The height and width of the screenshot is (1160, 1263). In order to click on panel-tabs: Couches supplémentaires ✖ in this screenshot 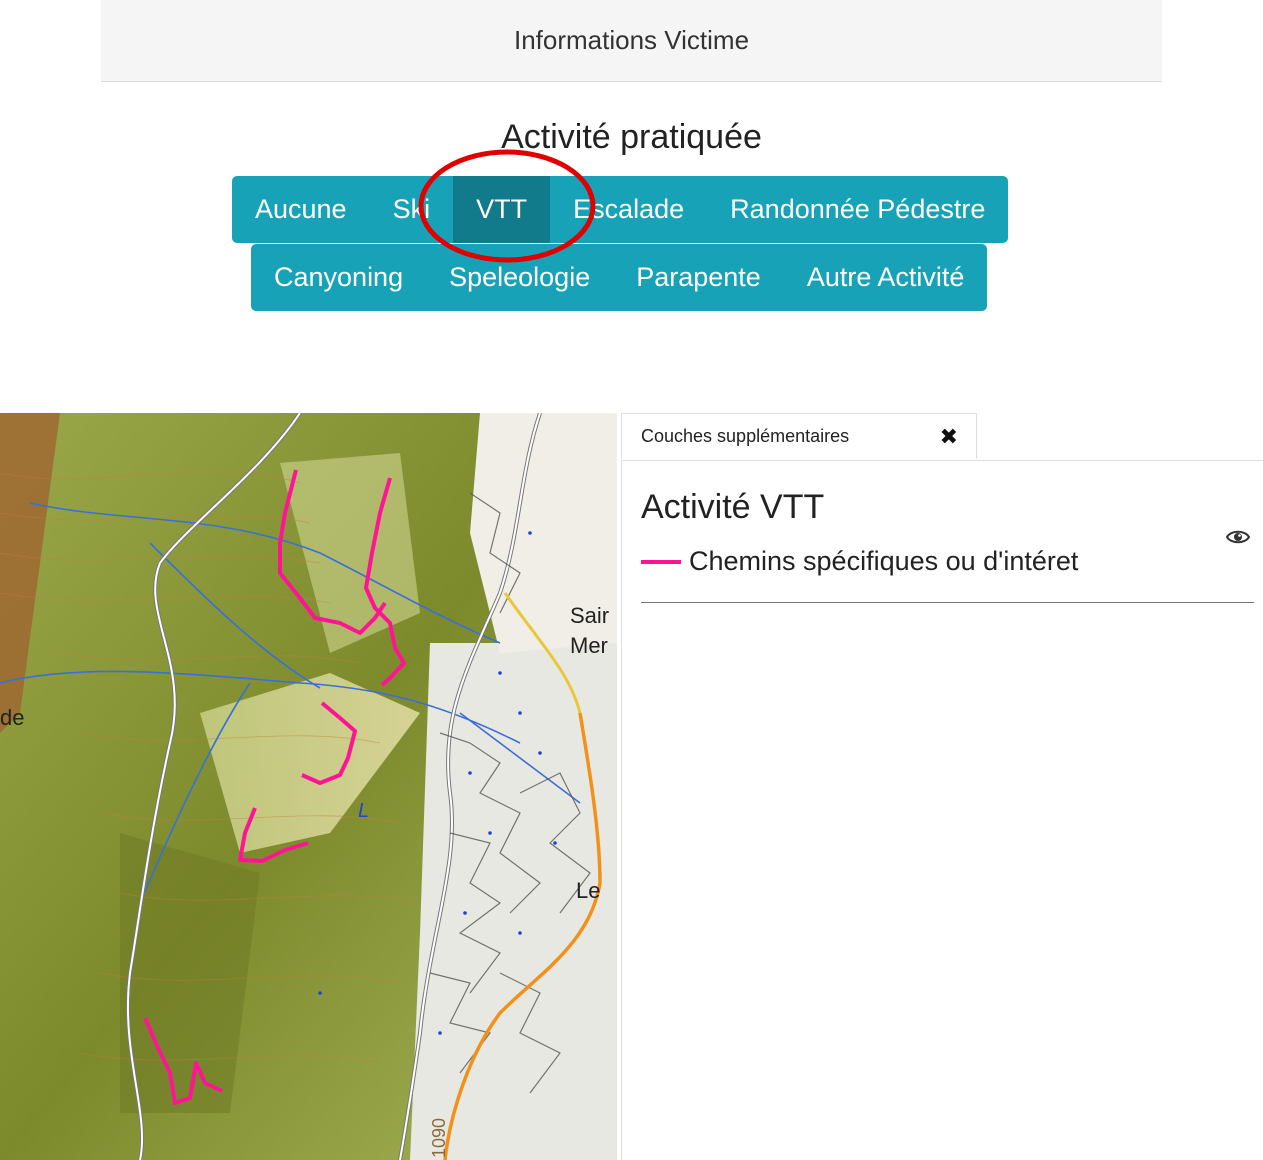, I will do `click(942, 437)`.